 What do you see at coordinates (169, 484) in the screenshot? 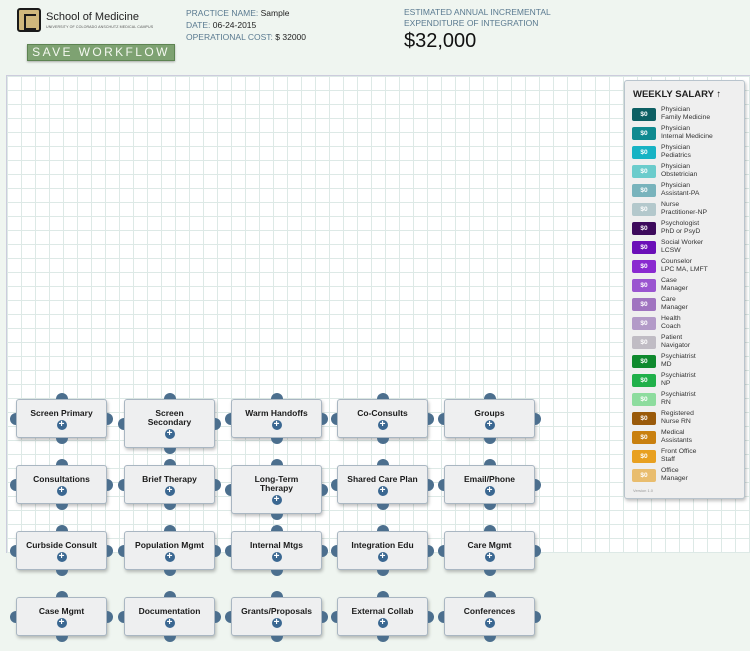
I see `workflow-node: Brief Therapy +` at bounding box center [169, 484].